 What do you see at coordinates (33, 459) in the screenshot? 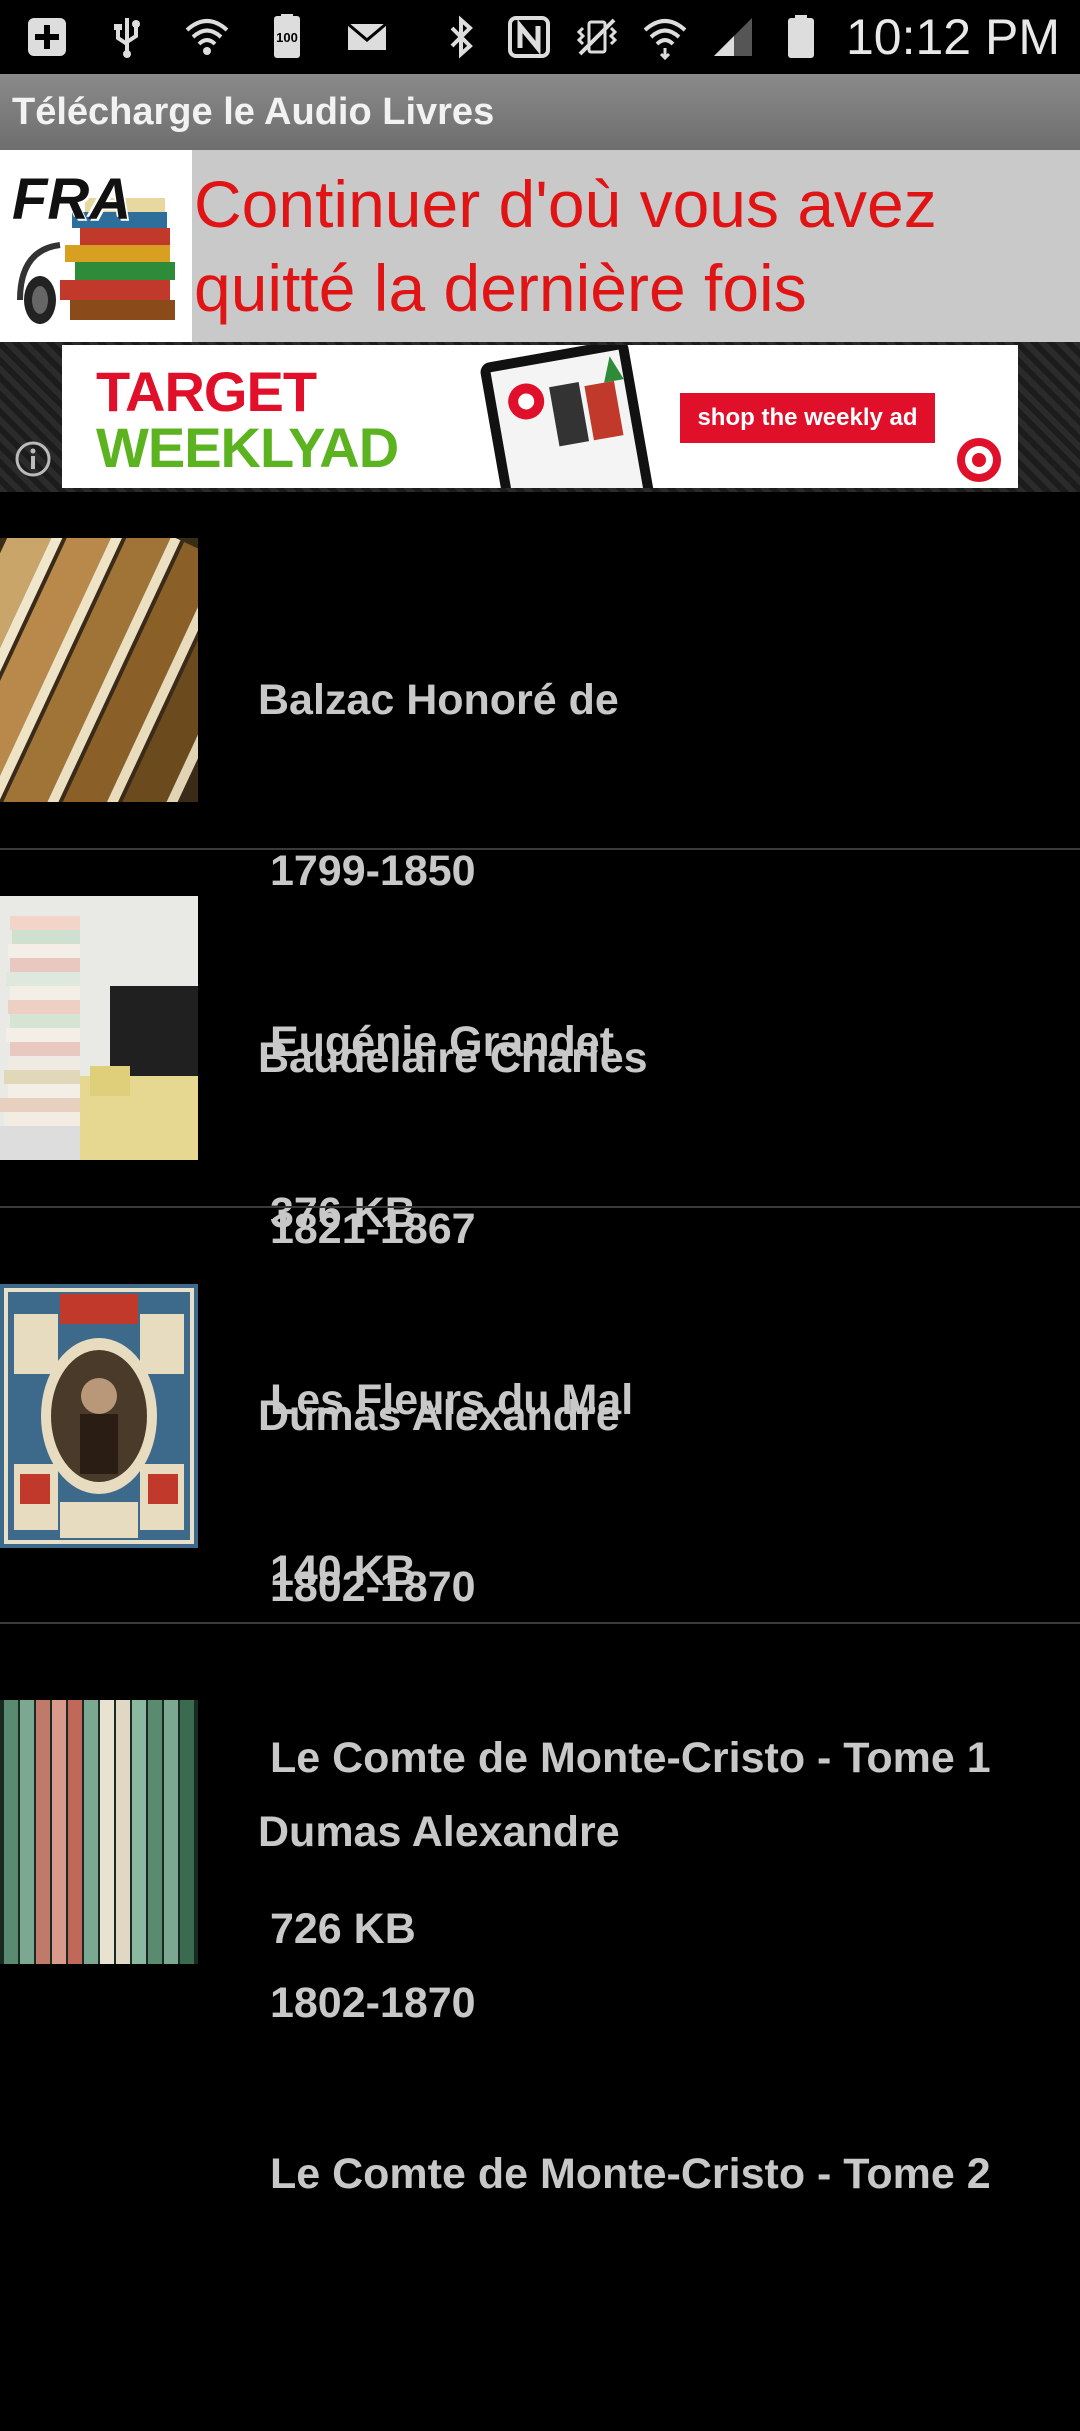
I see `info-icon` at bounding box center [33, 459].